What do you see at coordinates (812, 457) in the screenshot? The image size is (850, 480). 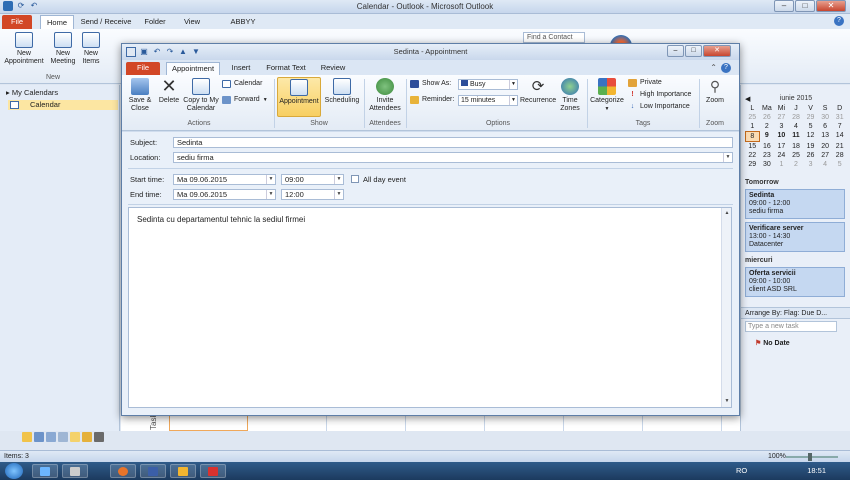 I see `zoom-slider` at bounding box center [812, 457].